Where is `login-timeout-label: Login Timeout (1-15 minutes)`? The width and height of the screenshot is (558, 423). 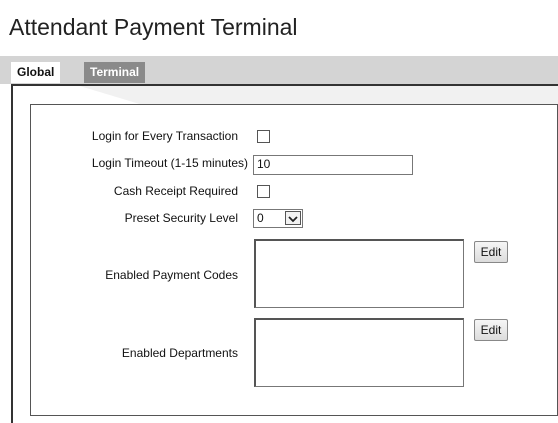
login-timeout-label: Login Timeout (1-15 minutes) is located at coordinates (169, 163).